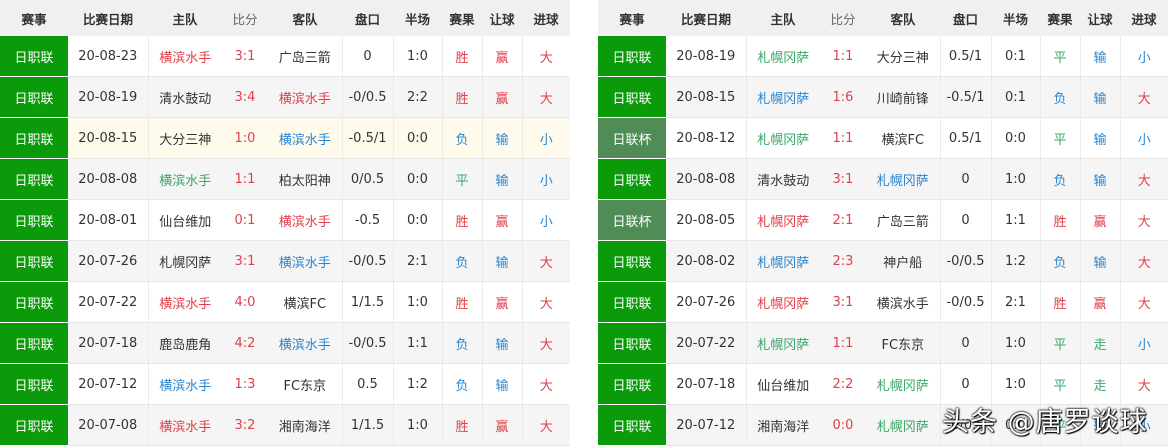  What do you see at coordinates (883, 384) in the screenshot?
I see `table-row: 日职联 20-07-18 仙台维加 2:2 札幌冈萨 0 1:0 平走大` at bounding box center [883, 384].